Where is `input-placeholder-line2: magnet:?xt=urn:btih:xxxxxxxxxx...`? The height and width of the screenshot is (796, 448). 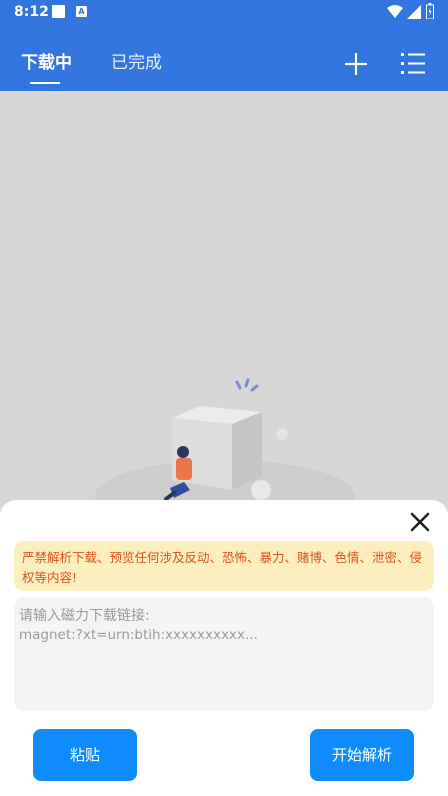
input-placeholder-line2: magnet:?xt=urn:btih:xxxxxxxxxx... is located at coordinates (138, 635).